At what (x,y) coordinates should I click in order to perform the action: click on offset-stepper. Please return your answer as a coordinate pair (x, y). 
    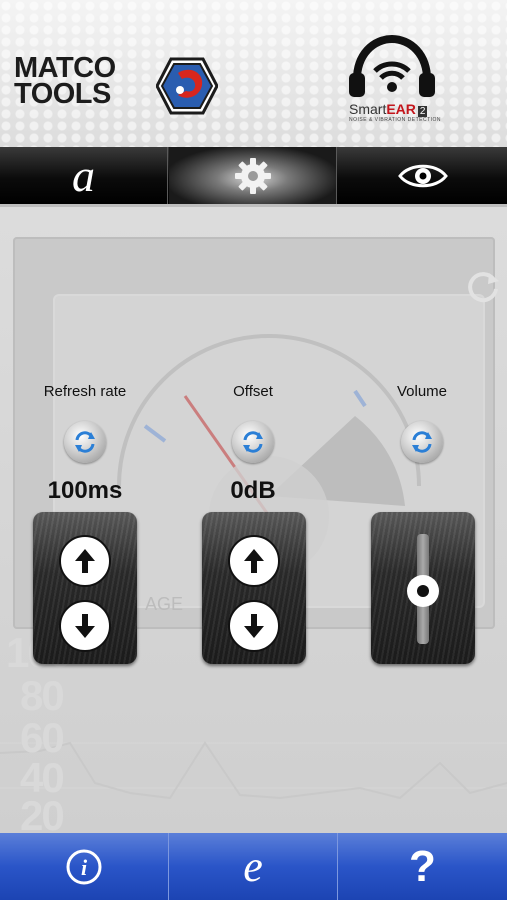
    Looking at the image, I should click on (254, 588).